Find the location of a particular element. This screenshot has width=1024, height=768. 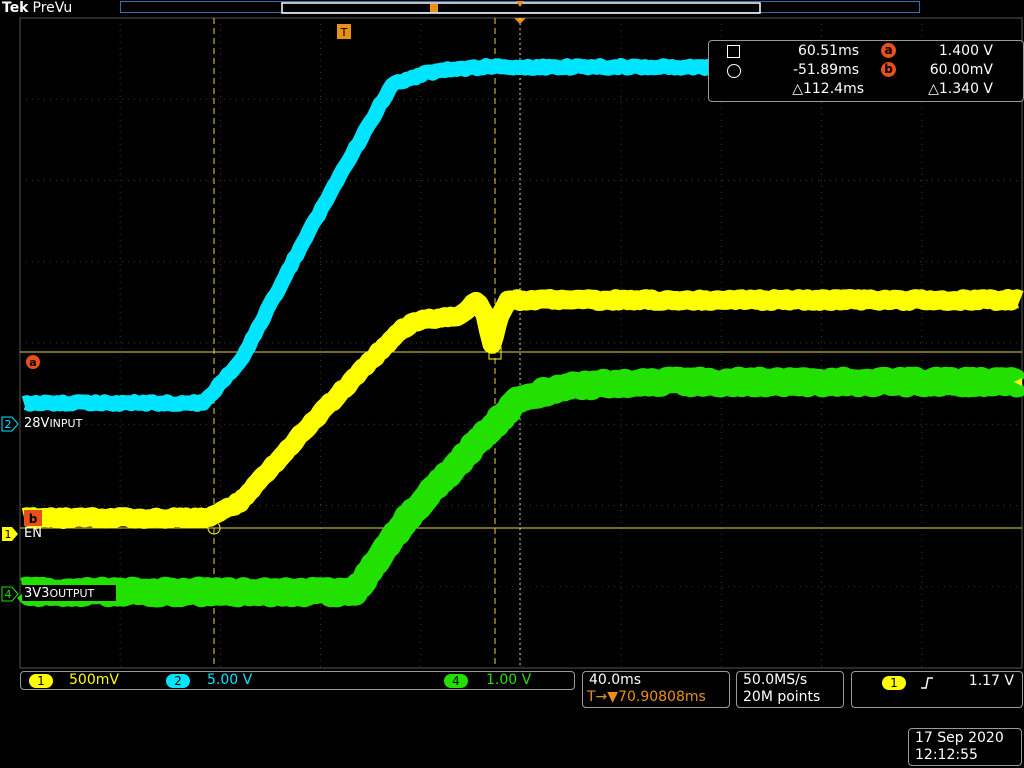

ch1-label: EN is located at coordinates (33, 533).